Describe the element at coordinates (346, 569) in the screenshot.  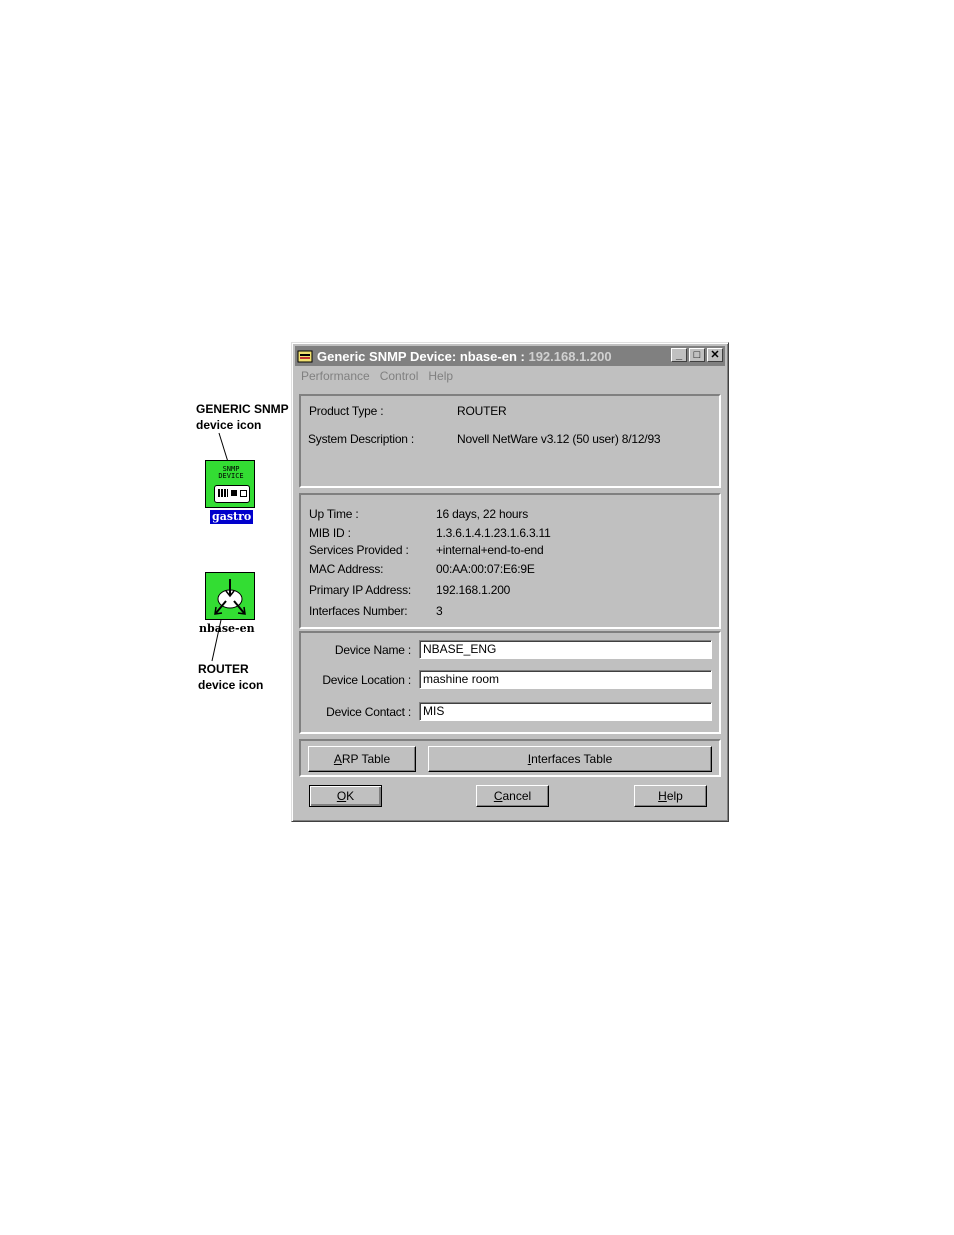
I see `mac-address-label: MAC Address:` at that location.